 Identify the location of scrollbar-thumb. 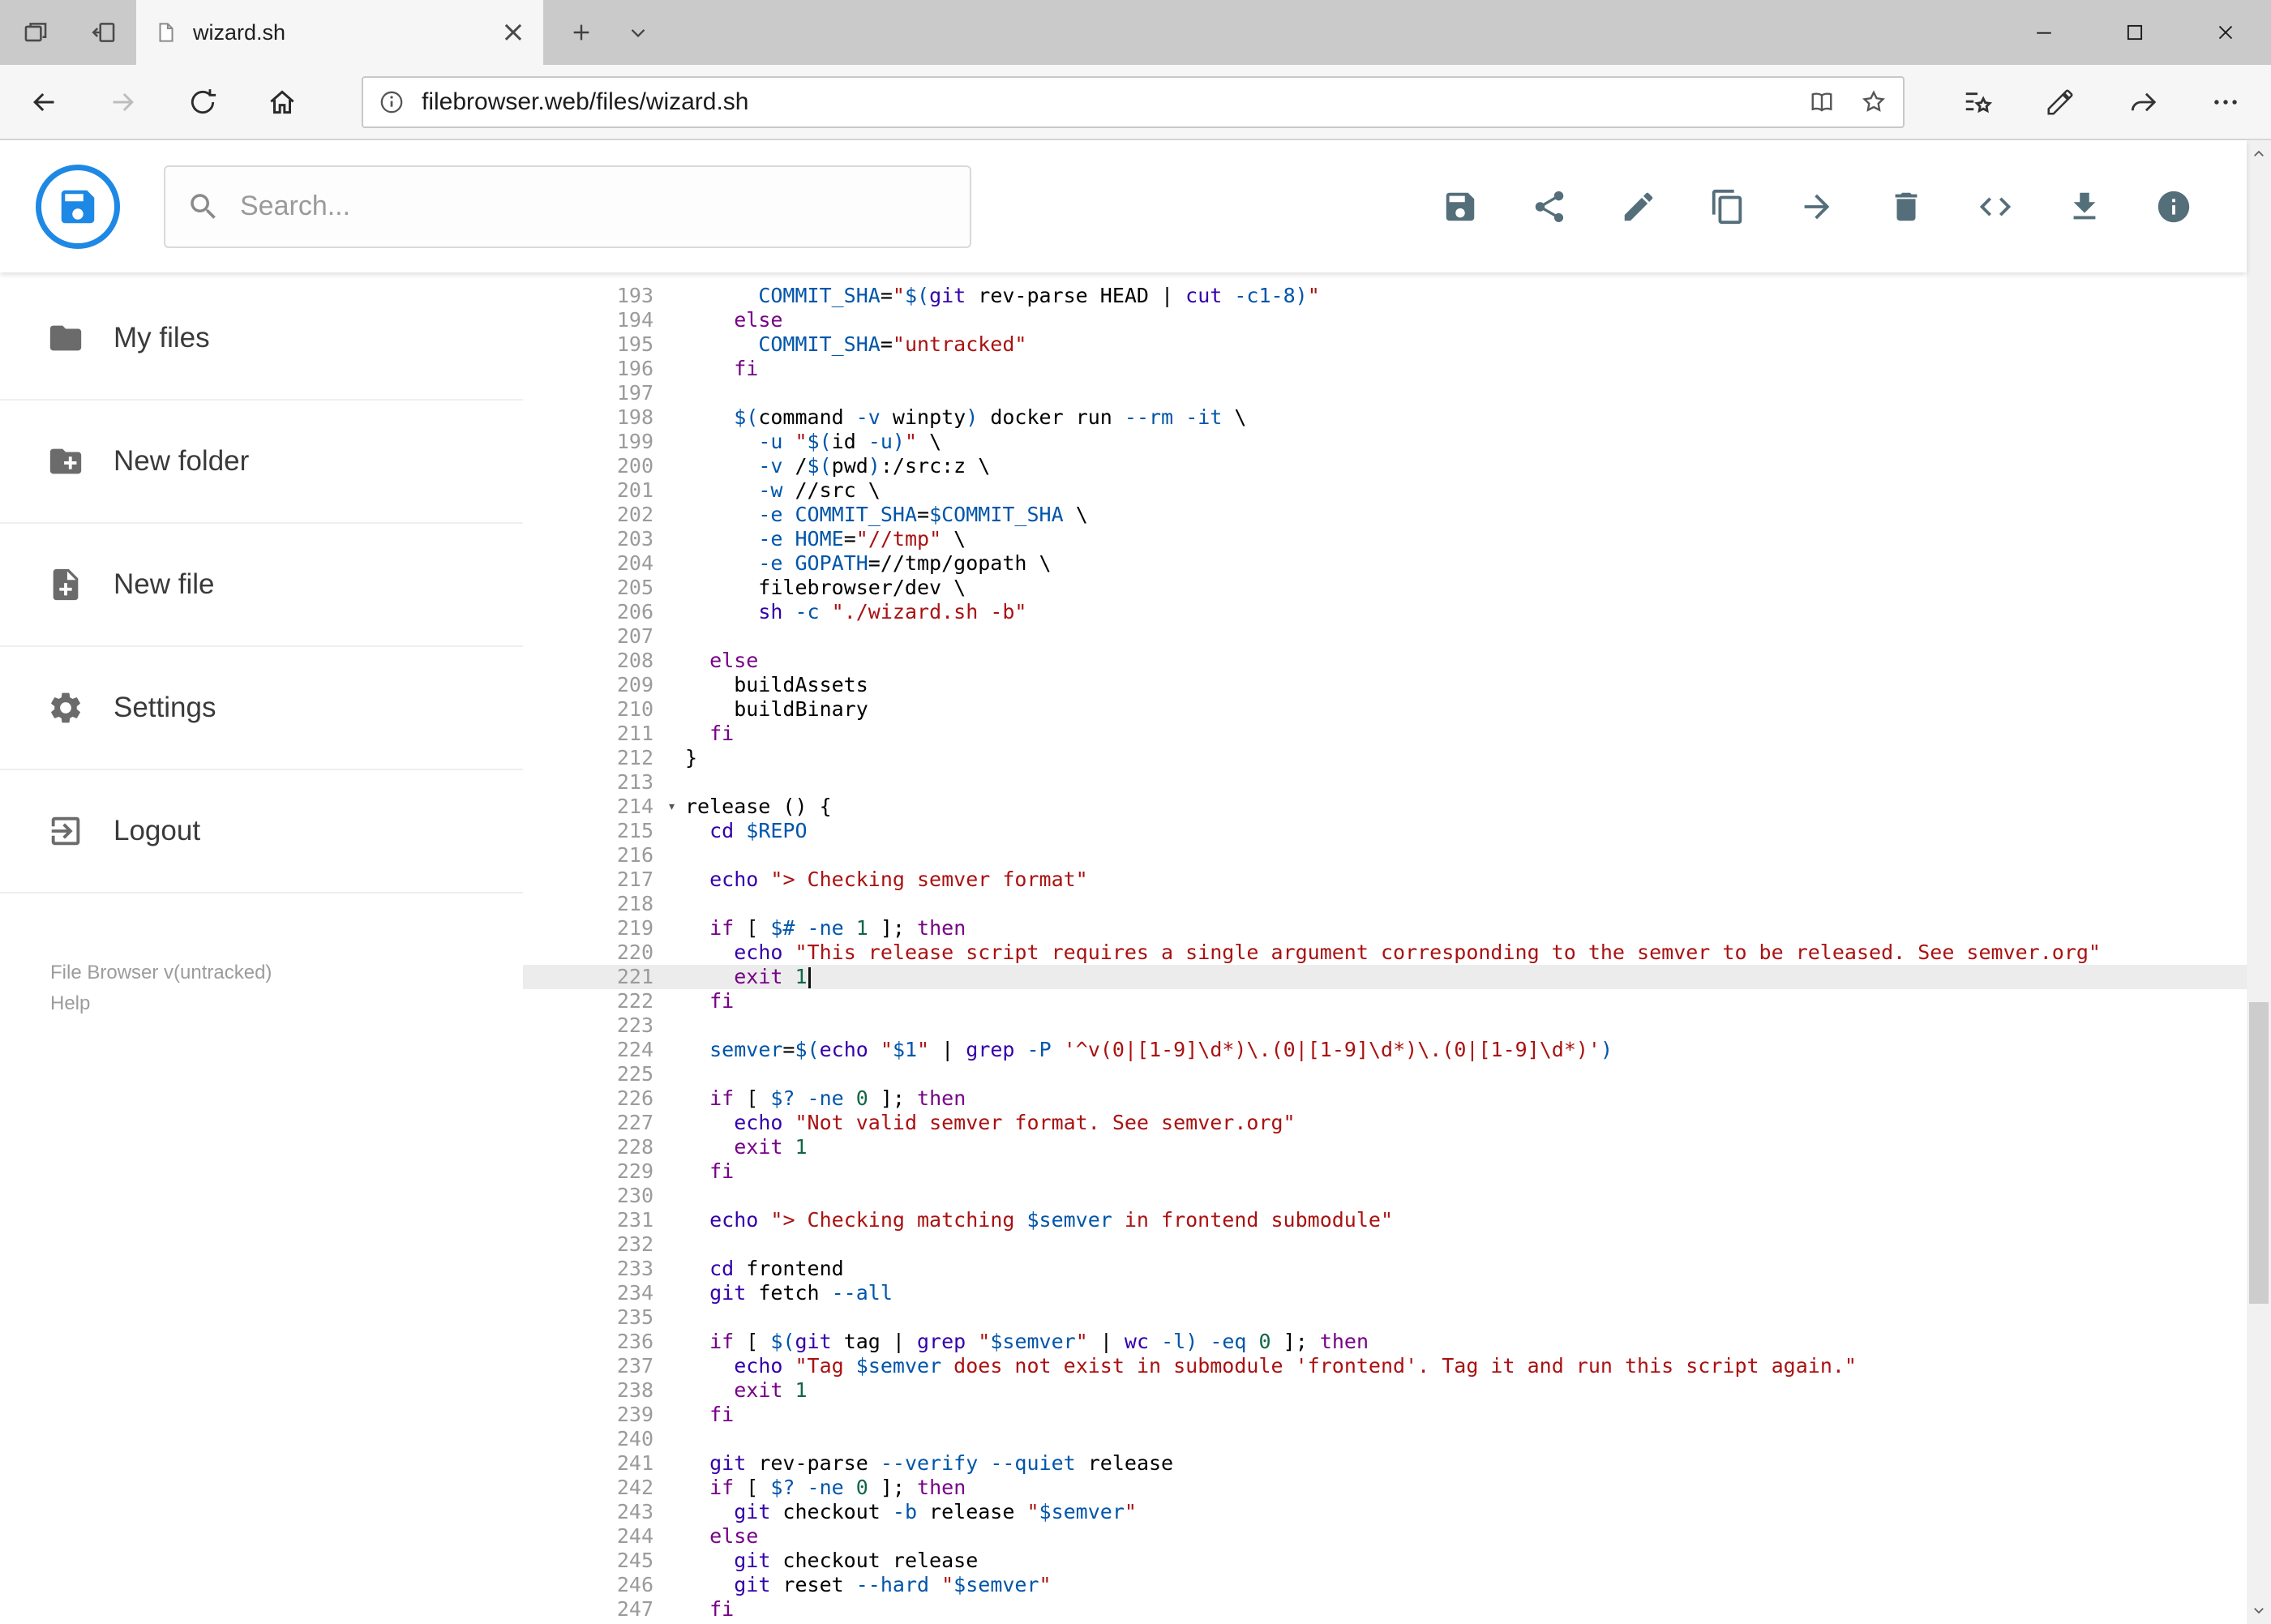
(2259, 1153).